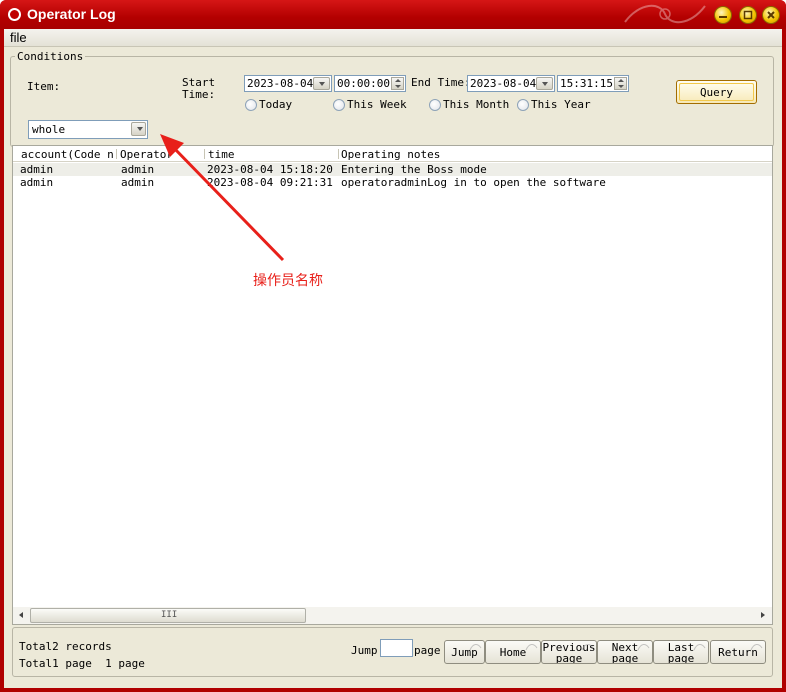 The width and height of the screenshot is (786, 692). Describe the element at coordinates (271, 154) in the screenshot. I see `column-header-time: time` at that location.